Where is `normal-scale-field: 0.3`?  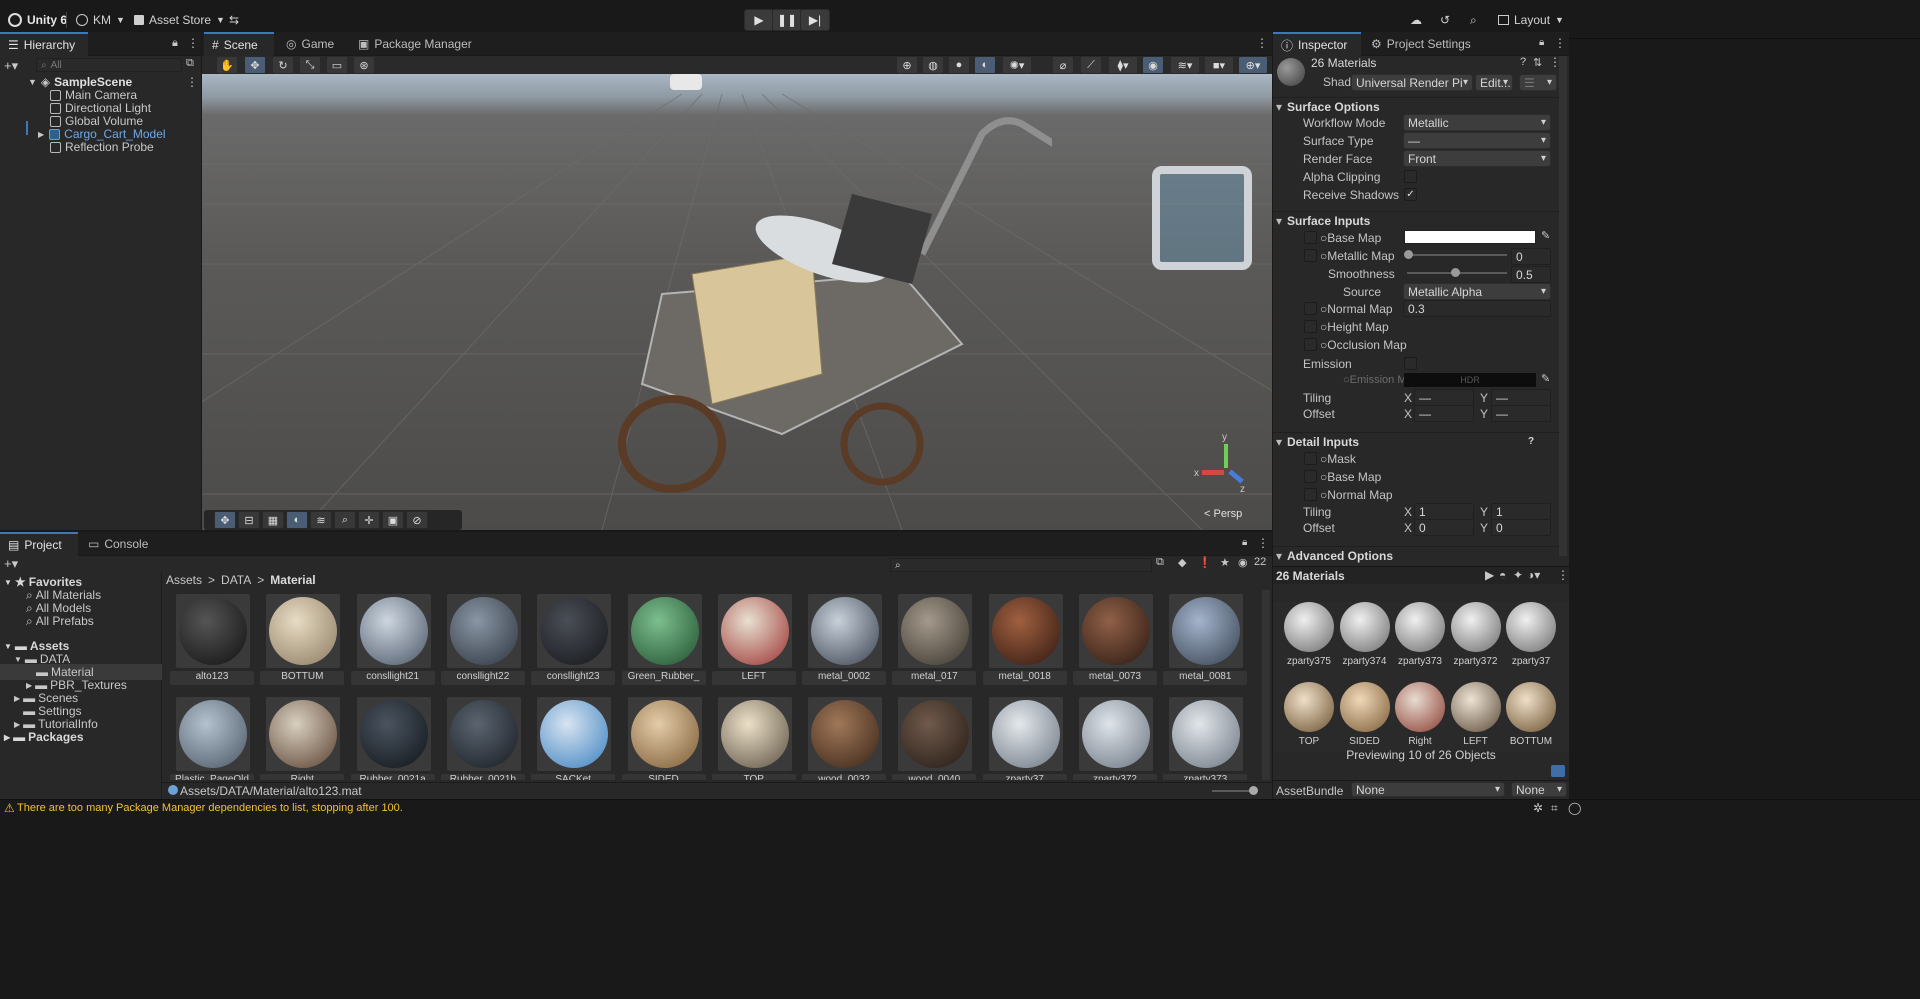 normal-scale-field: 0.3 is located at coordinates (1477, 308).